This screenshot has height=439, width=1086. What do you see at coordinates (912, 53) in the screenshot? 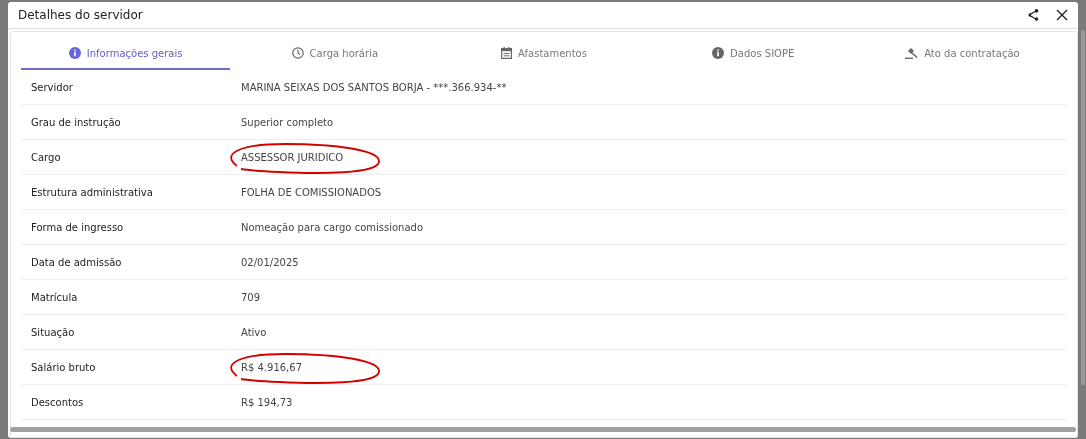
I see `gavel-icon` at bounding box center [912, 53].